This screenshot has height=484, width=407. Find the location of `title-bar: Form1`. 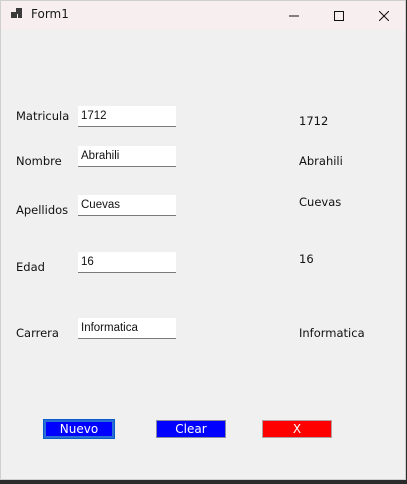

title-bar: Form1 is located at coordinates (203, 15).